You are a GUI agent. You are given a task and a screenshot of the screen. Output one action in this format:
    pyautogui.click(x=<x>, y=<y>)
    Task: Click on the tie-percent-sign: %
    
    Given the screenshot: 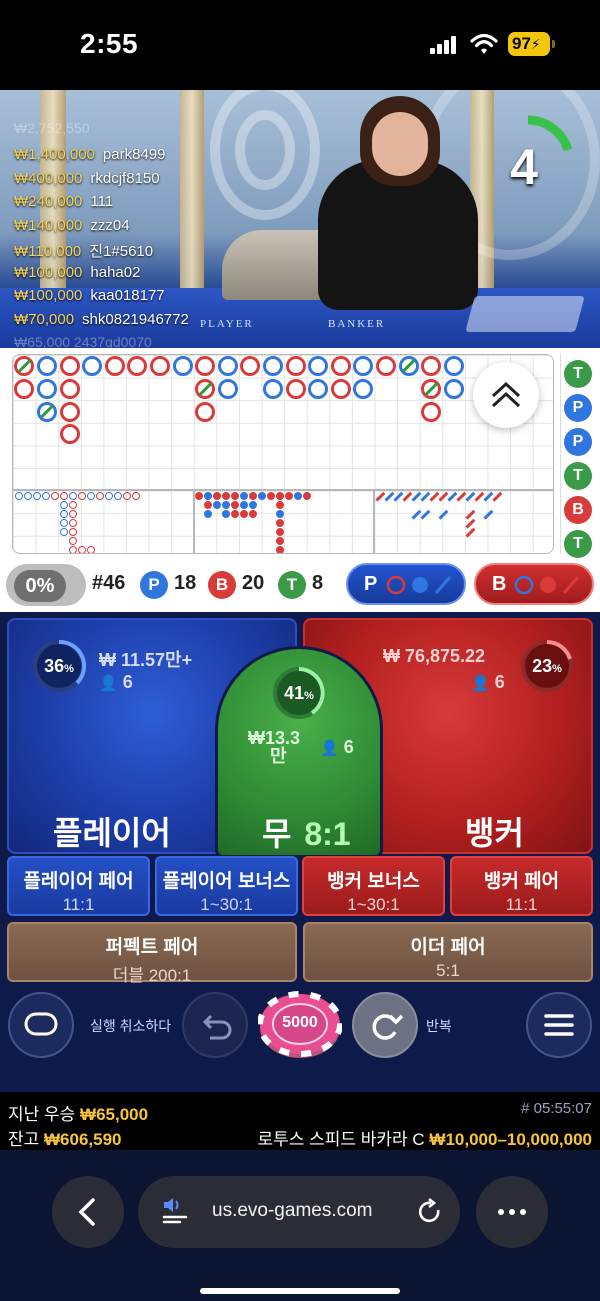 What is the action you would take?
    pyautogui.click(x=309, y=696)
    